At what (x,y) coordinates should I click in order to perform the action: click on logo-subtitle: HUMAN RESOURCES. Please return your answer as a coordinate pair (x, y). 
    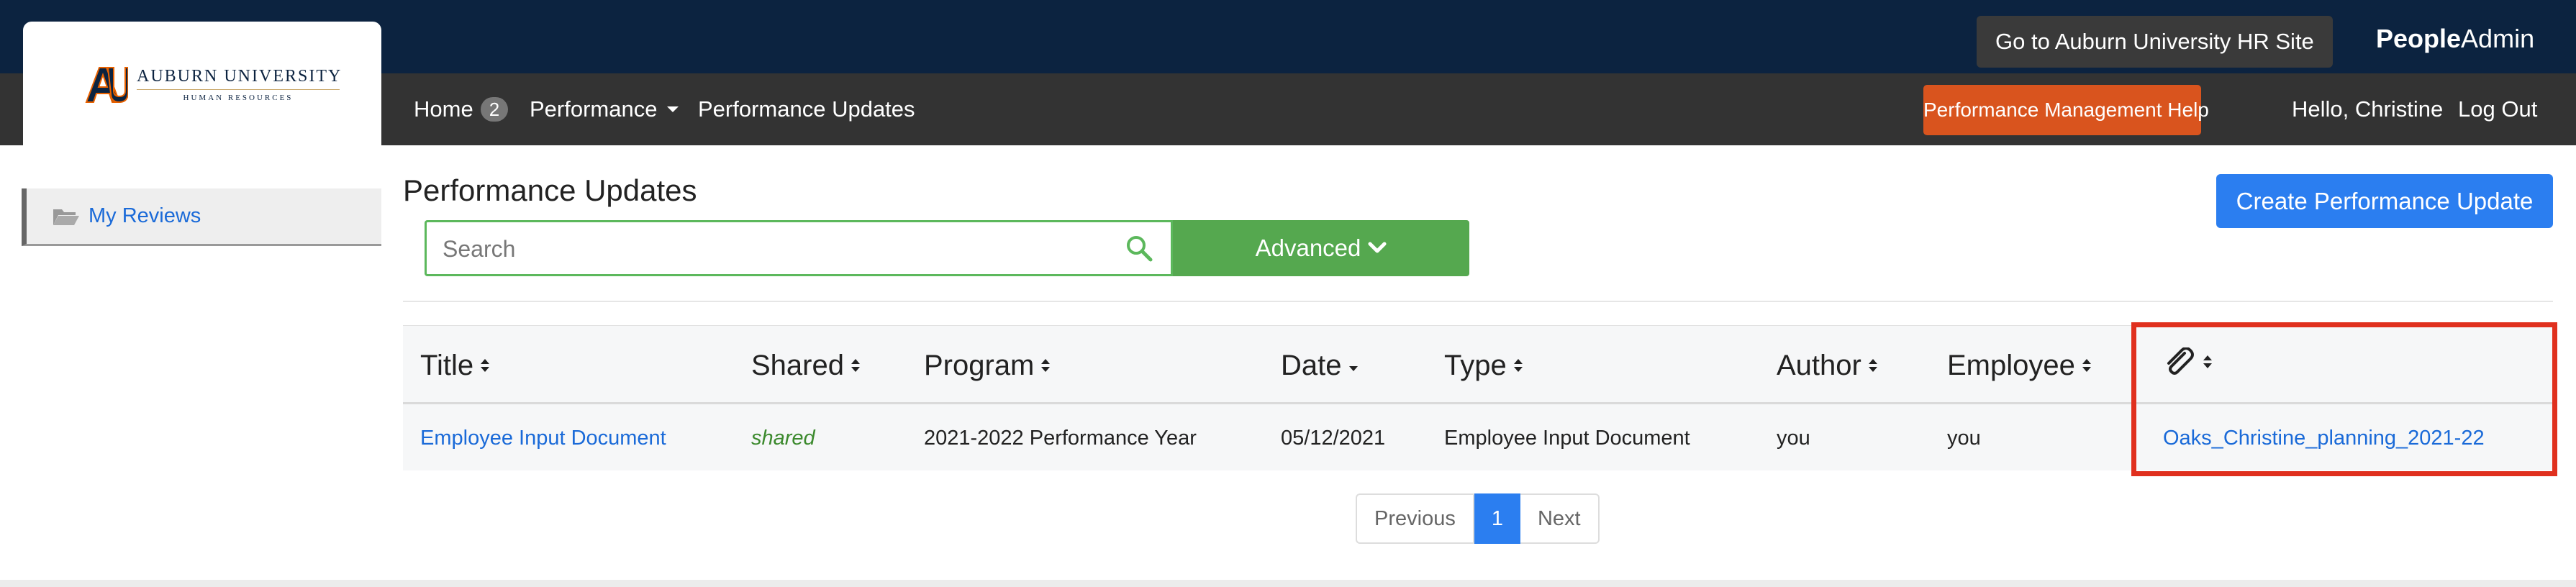
    Looking at the image, I should click on (238, 98).